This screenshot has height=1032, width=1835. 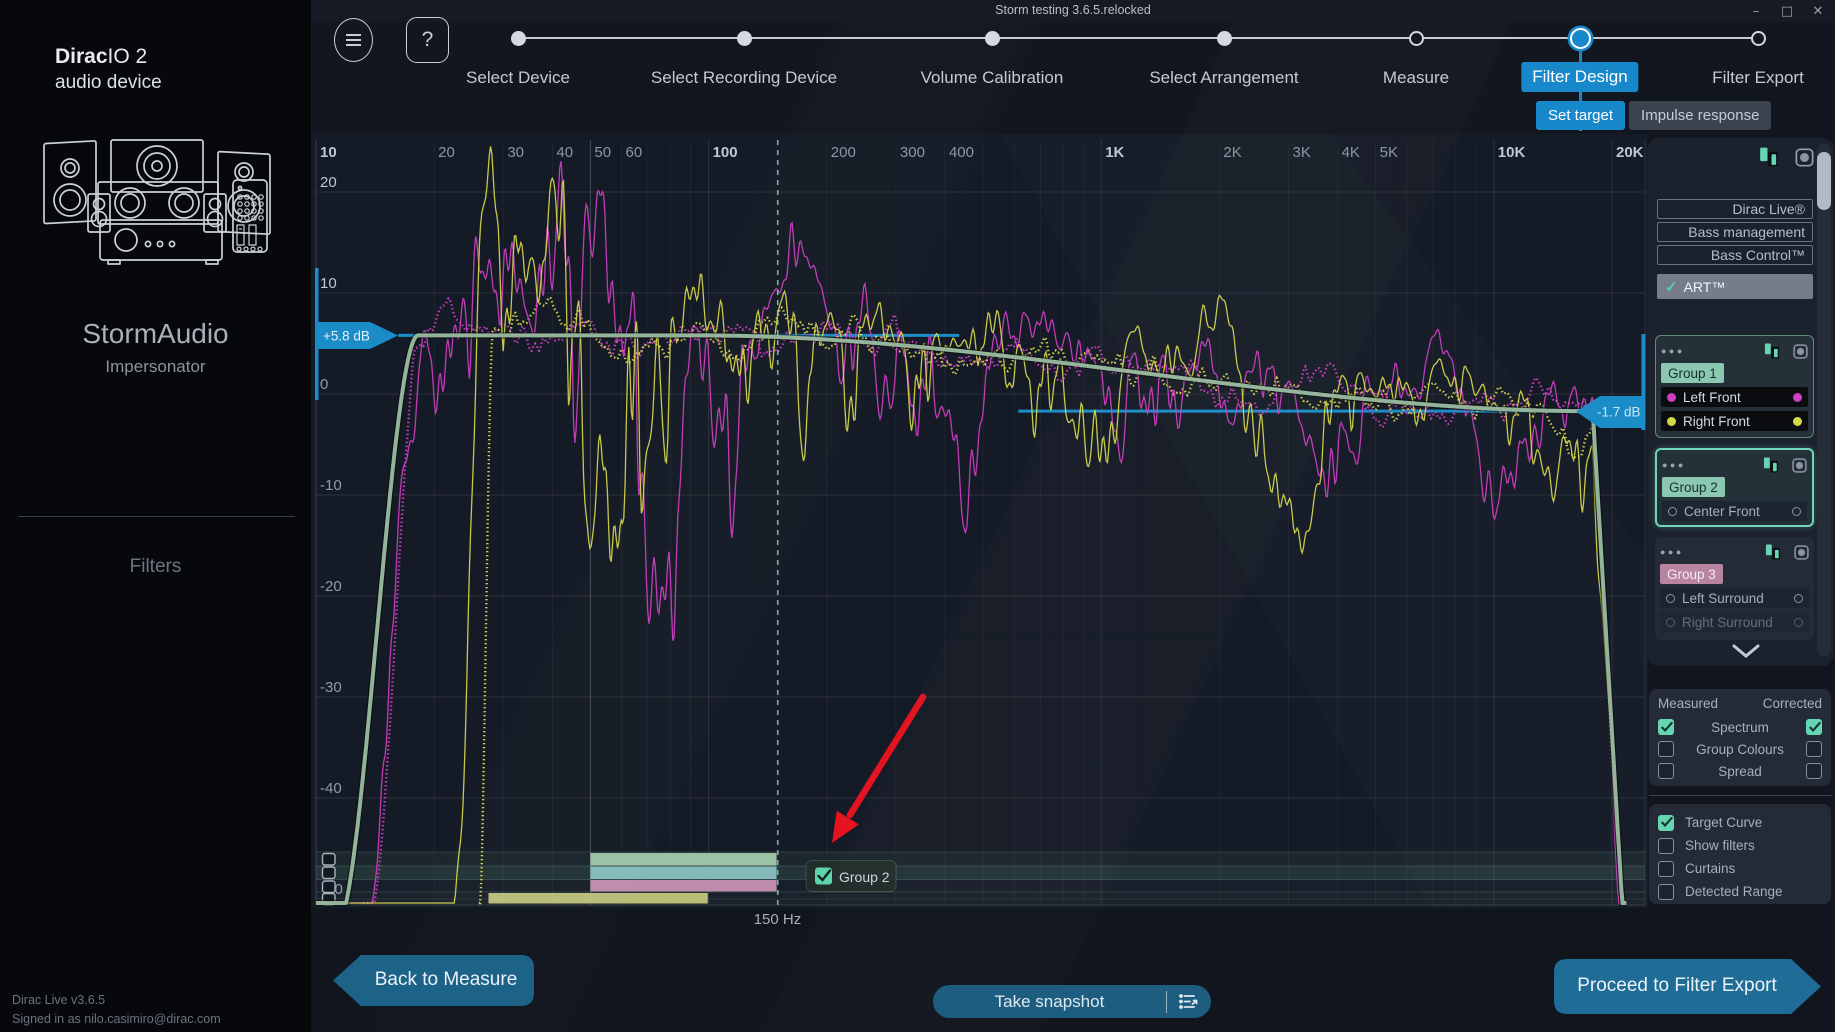 What do you see at coordinates (1734, 622) in the screenshot?
I see `channel-row-right-surround: Right Surround` at bounding box center [1734, 622].